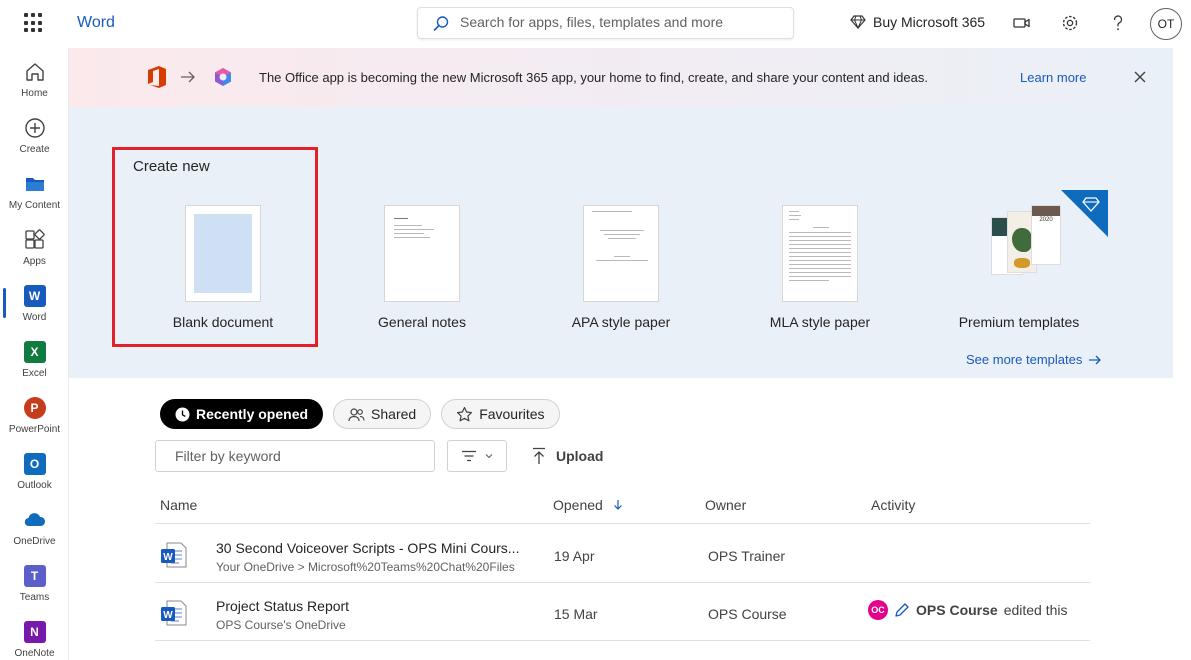 This screenshot has height=660, width=1191. What do you see at coordinates (282, 606) in the screenshot?
I see `file-name: Project Status Report` at bounding box center [282, 606].